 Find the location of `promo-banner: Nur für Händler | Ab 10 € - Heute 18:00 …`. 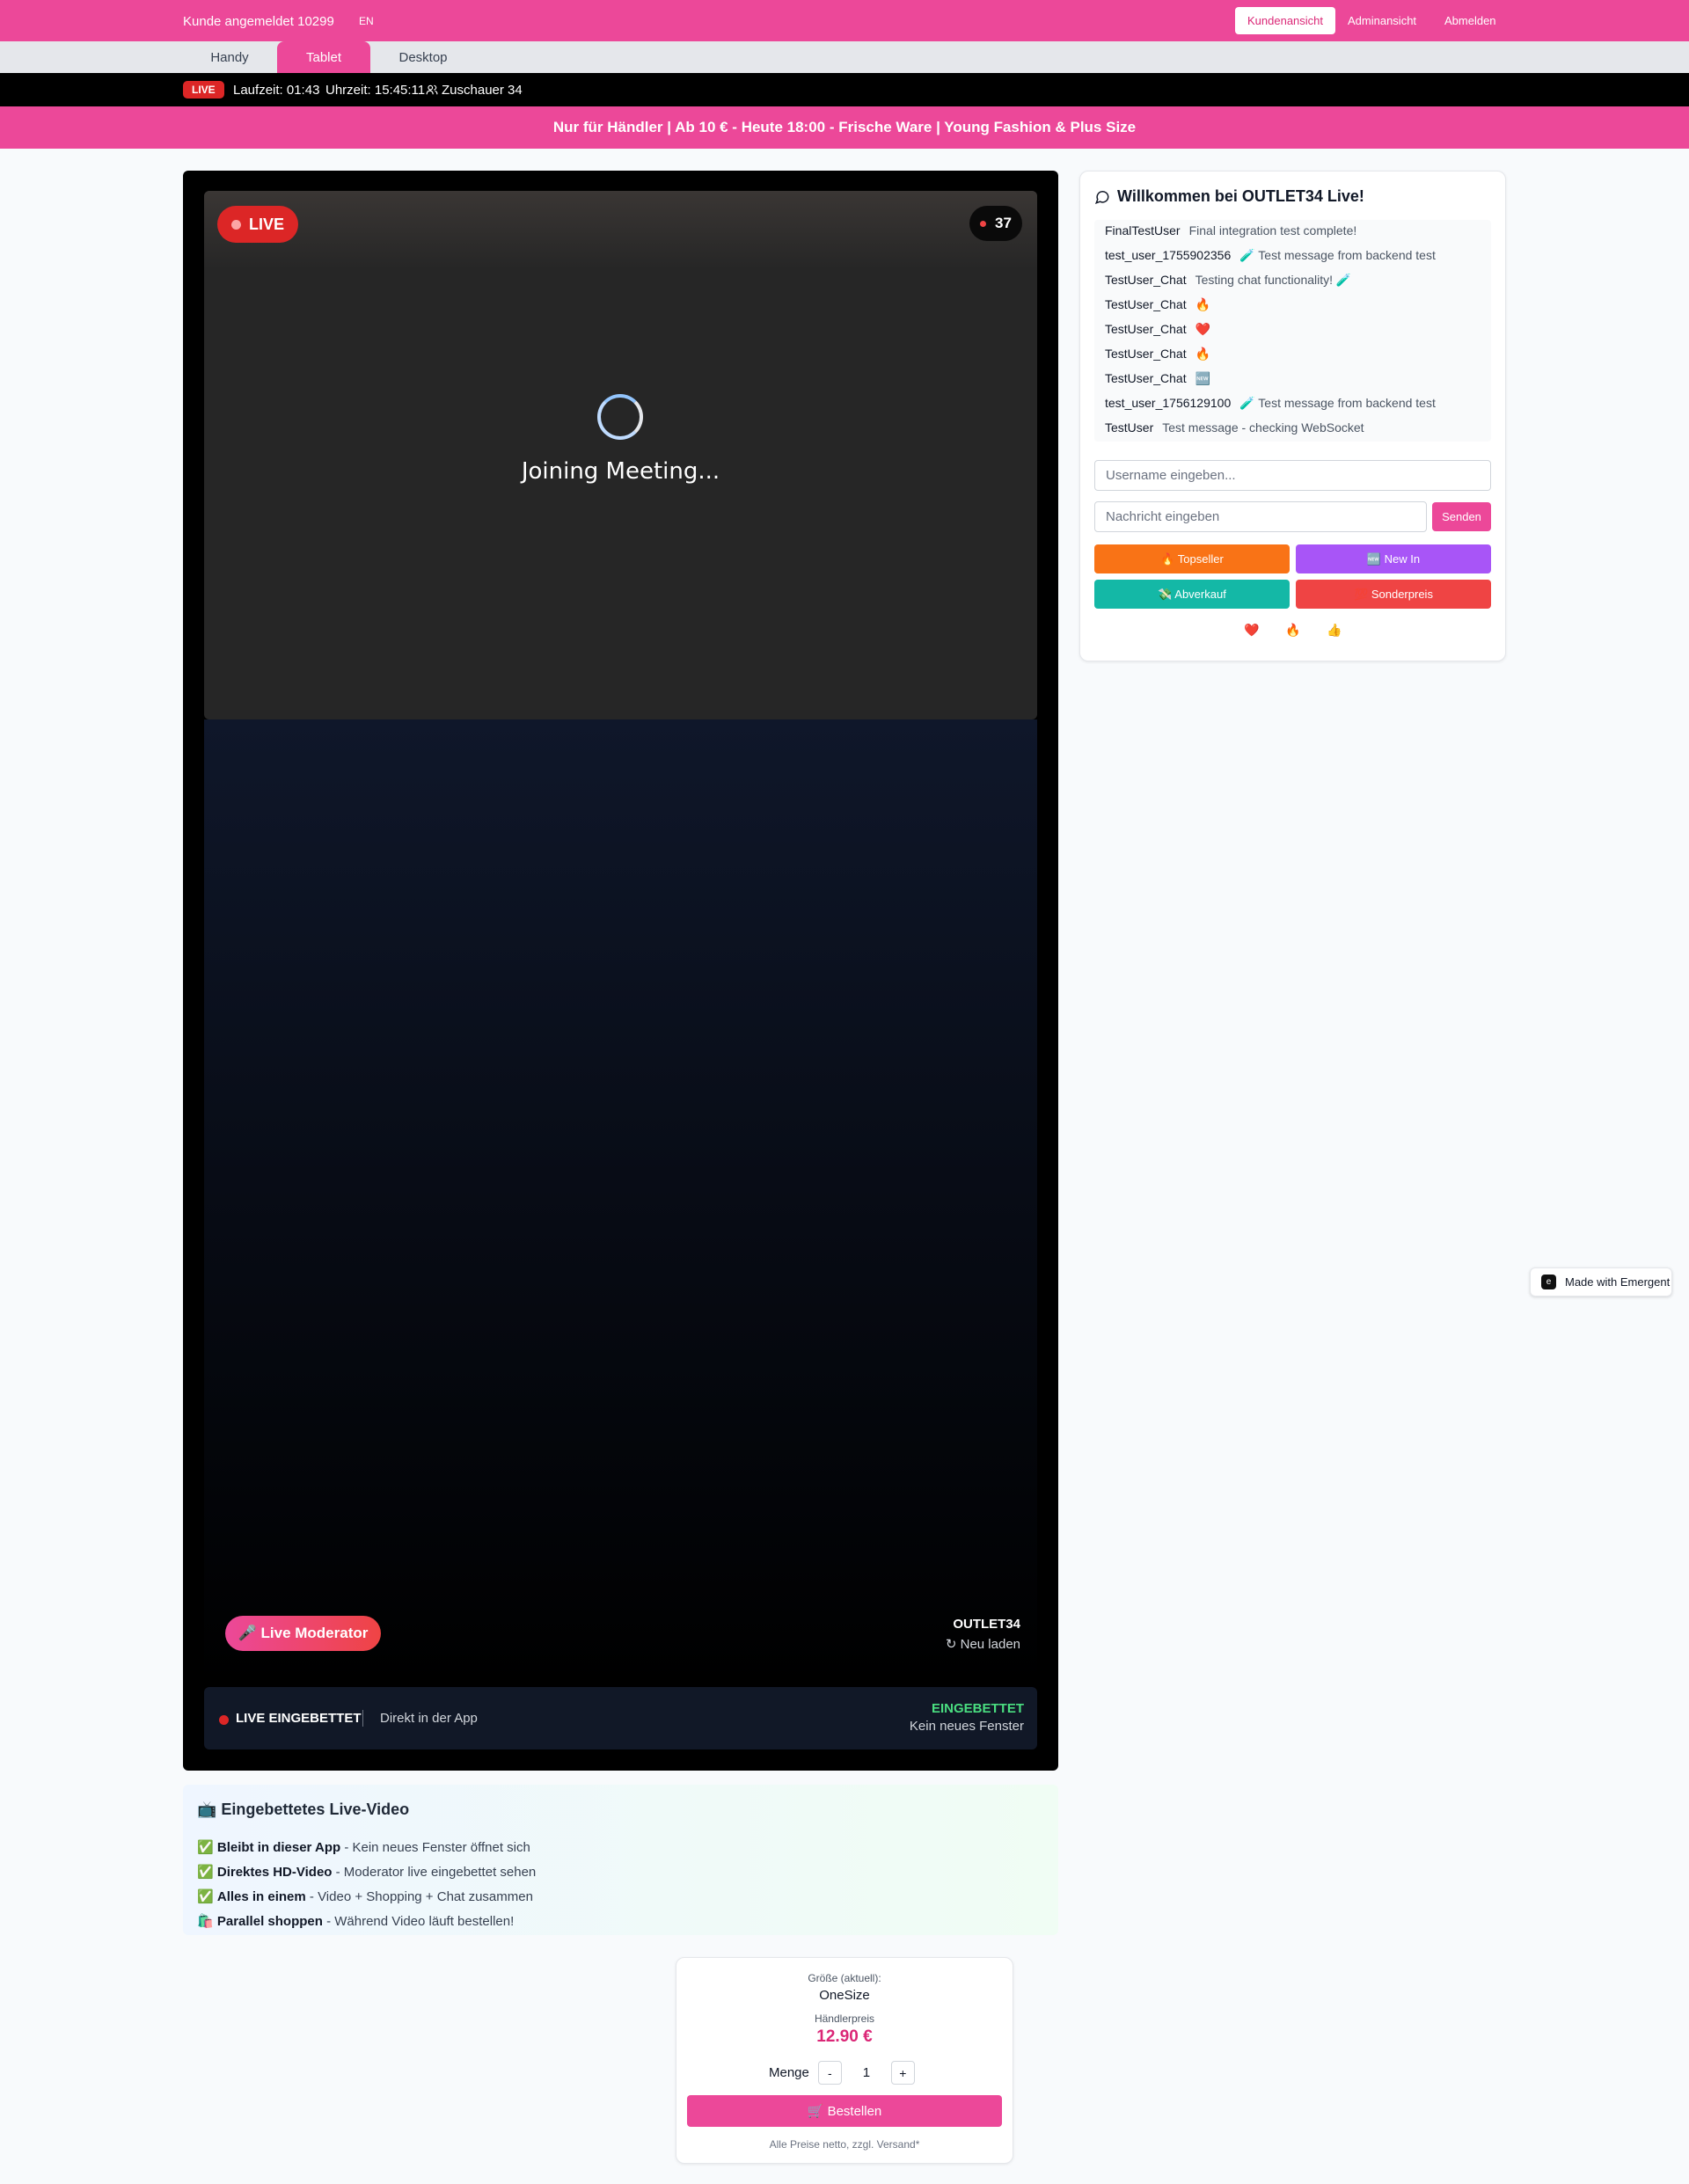

promo-banner: Nur für Händler | Ab 10 € - Heute 18:00 … is located at coordinates (844, 127).